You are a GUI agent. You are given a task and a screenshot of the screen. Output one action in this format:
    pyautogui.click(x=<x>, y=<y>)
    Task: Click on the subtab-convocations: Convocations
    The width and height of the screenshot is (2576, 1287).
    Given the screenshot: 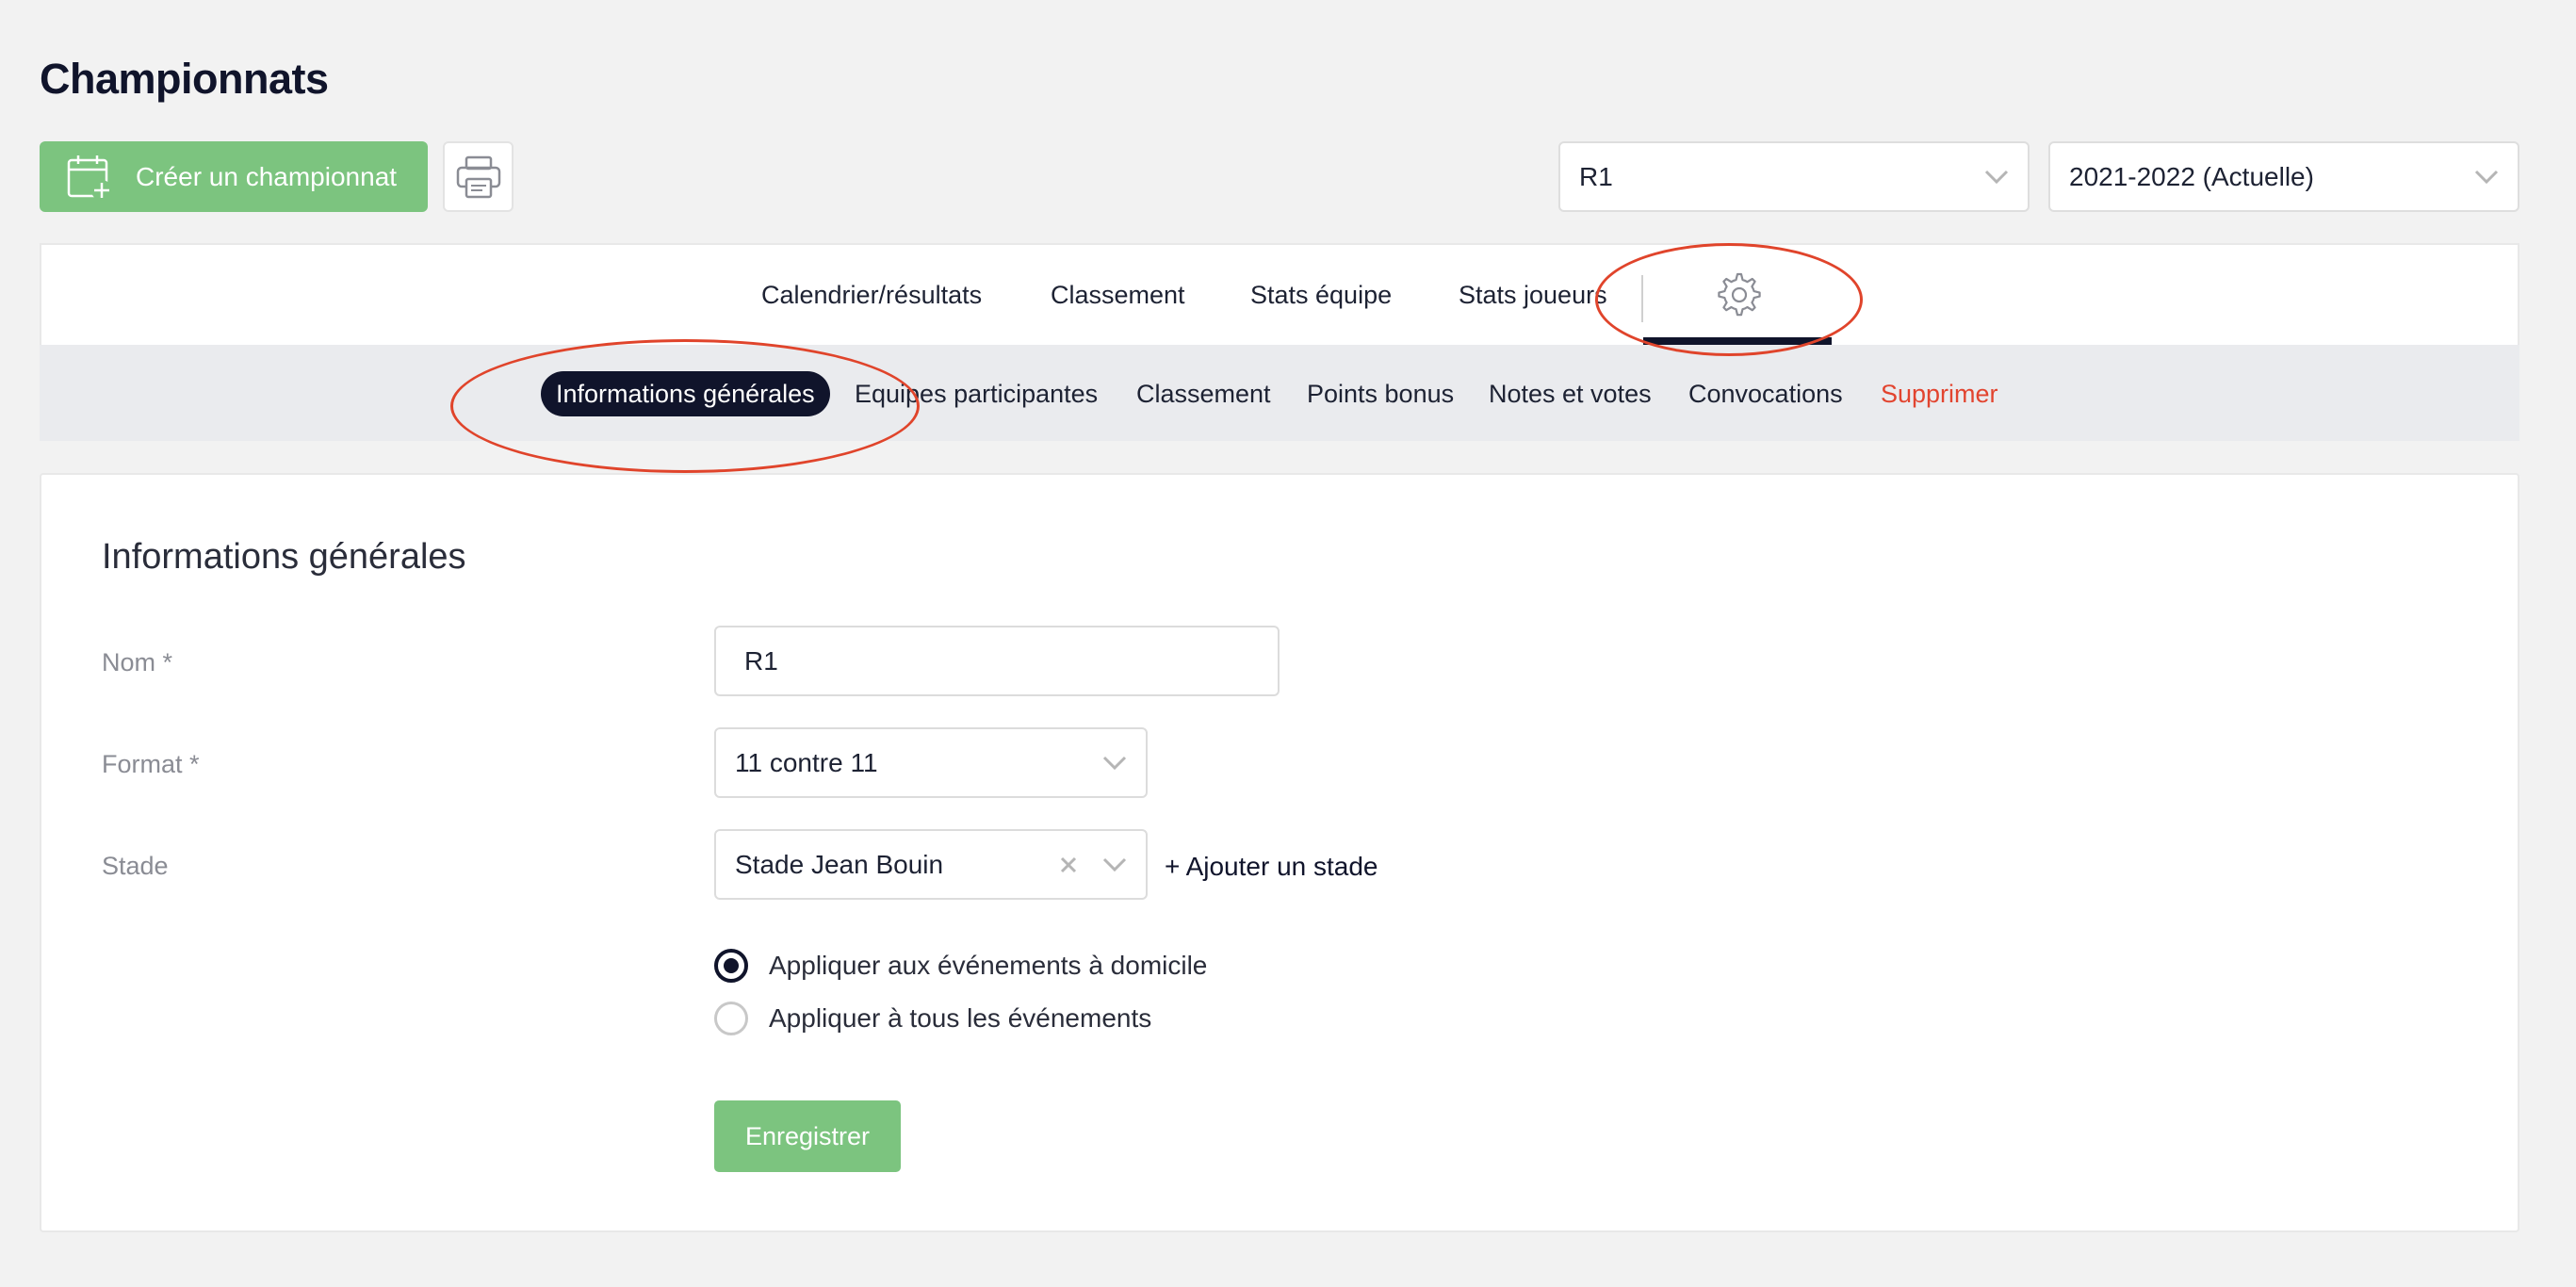 What is the action you would take?
    pyautogui.click(x=1765, y=393)
    